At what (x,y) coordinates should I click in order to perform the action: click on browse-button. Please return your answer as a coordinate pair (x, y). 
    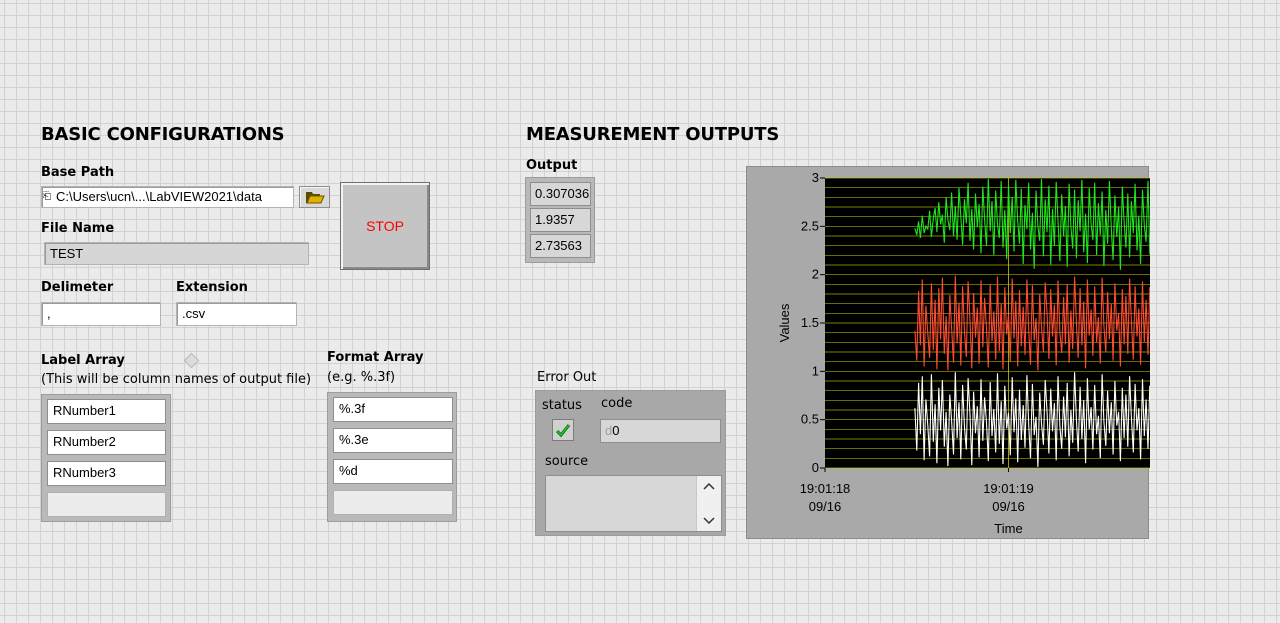
    Looking at the image, I should click on (314, 197).